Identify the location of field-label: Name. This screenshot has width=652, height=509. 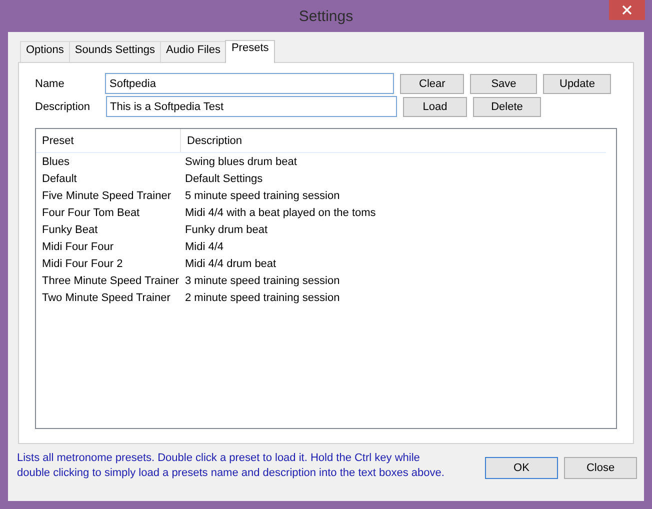
(50, 84).